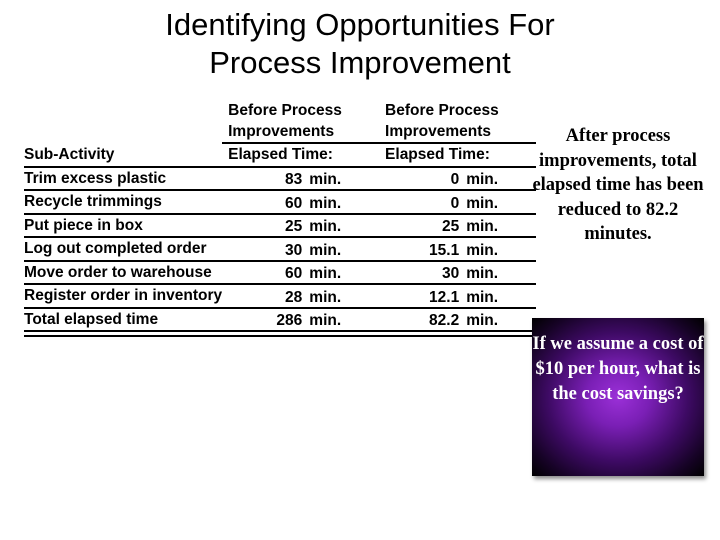  What do you see at coordinates (123, 202) in the screenshot?
I see `row-activity: Recycle trimmings` at bounding box center [123, 202].